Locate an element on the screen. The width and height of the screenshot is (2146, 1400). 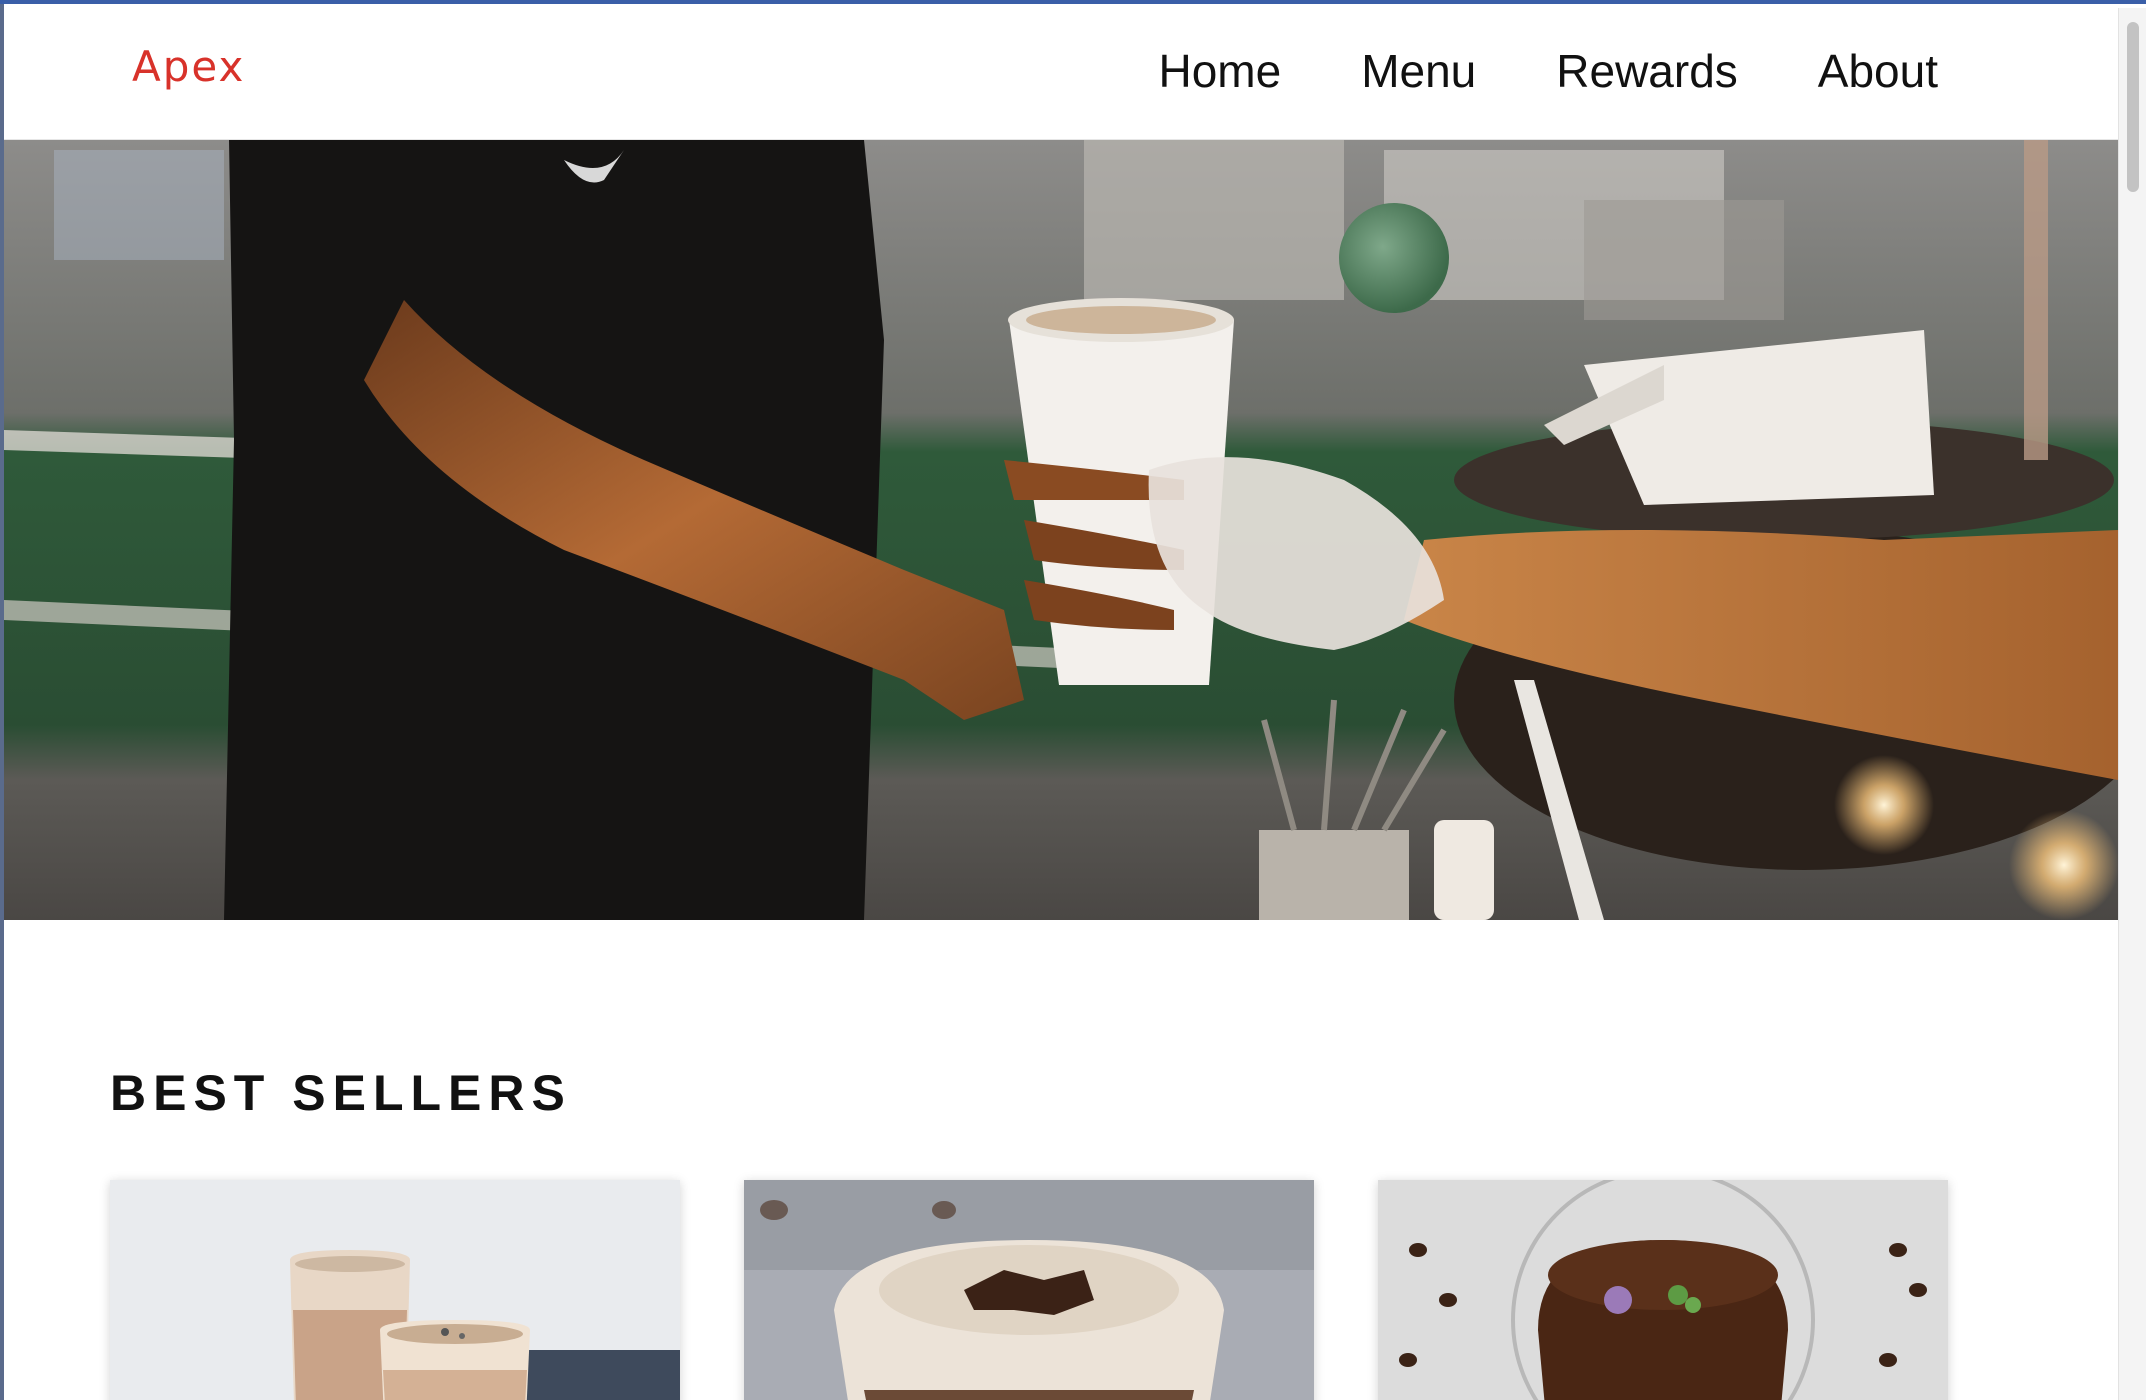
best-sellers-heading: BEST SELLERS is located at coordinates (341, 1093).